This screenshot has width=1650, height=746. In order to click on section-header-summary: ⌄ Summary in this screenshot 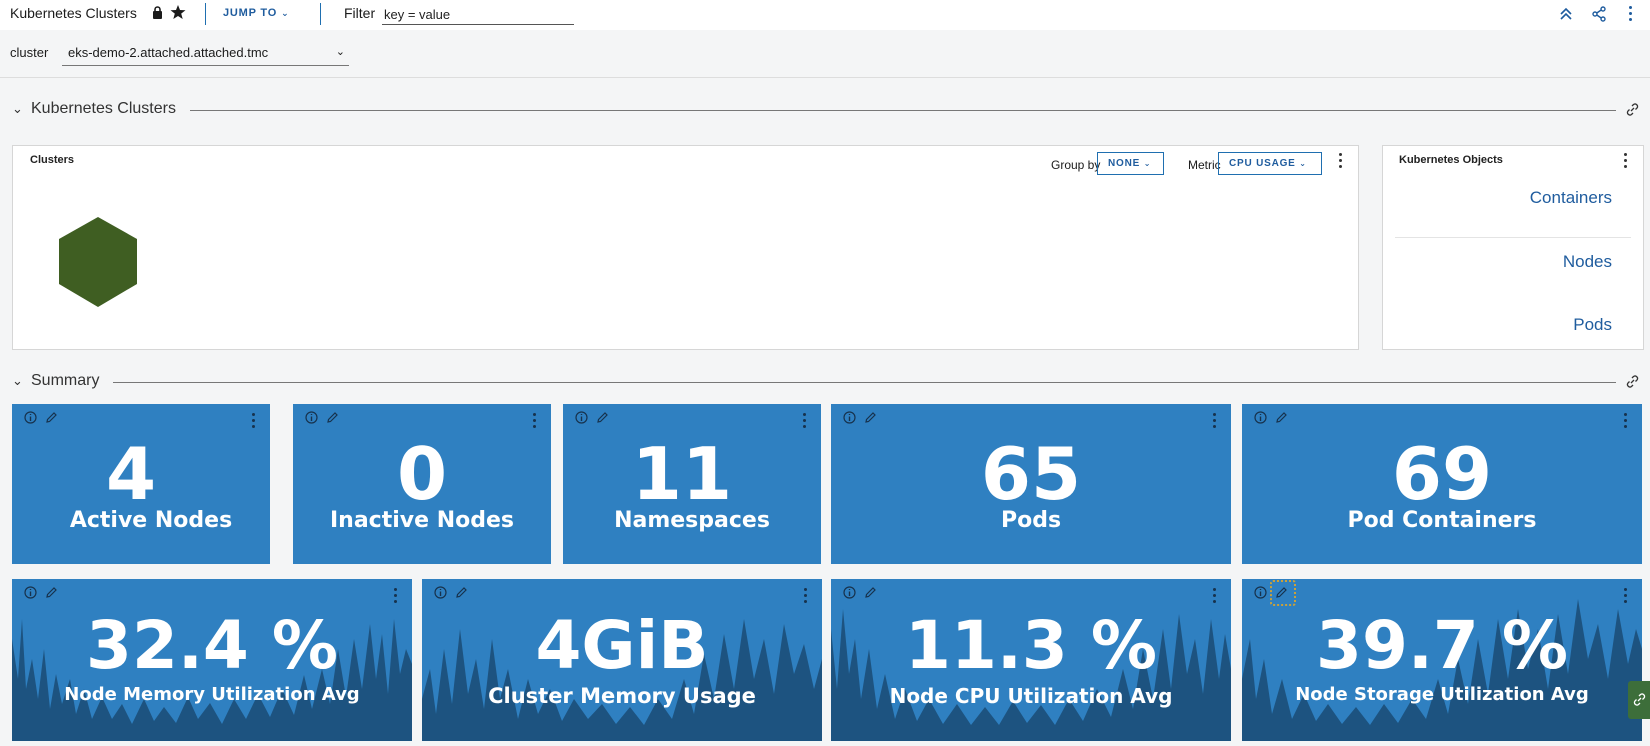, I will do `click(825, 382)`.